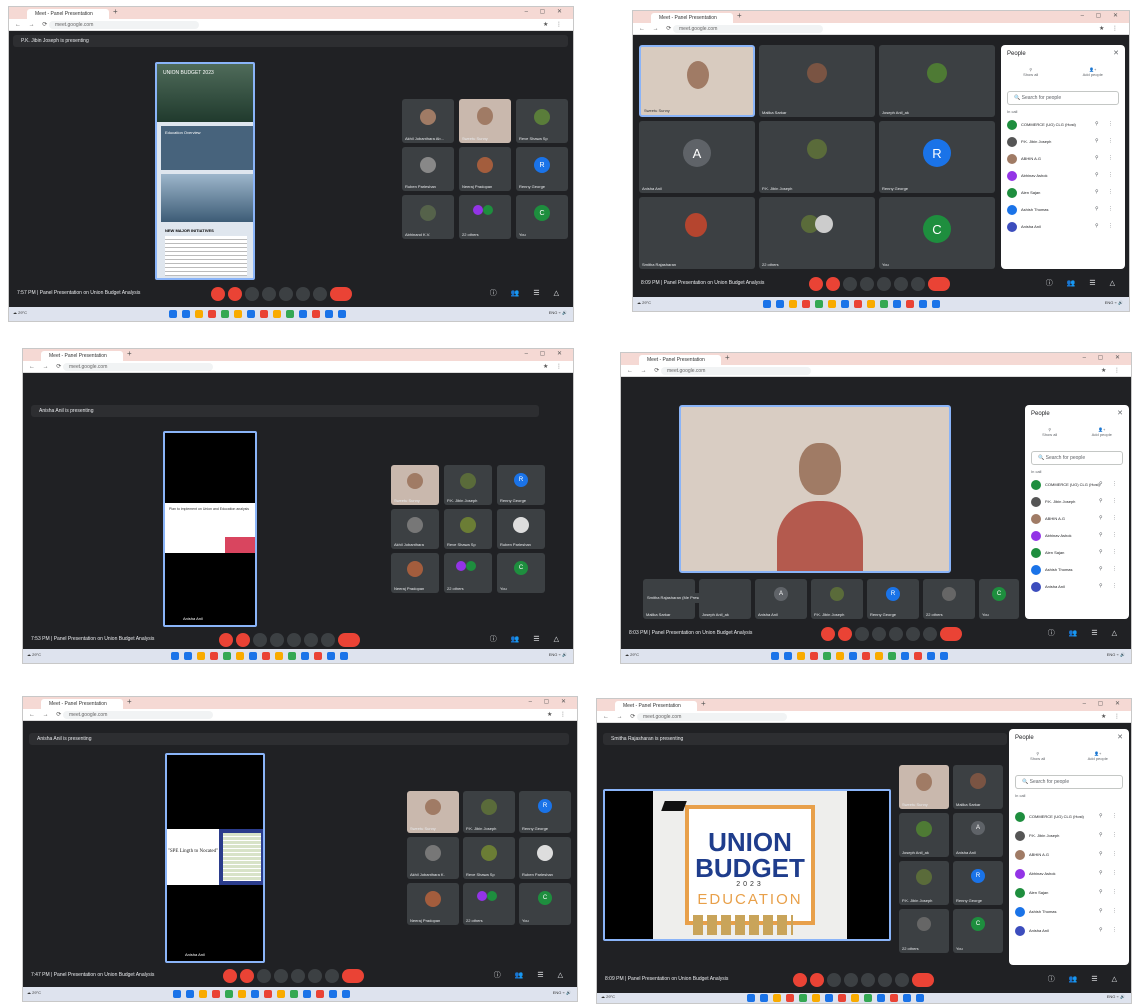 Image resolution: width=1137 pixels, height=1007 pixels. What do you see at coordinates (1077, 536) in the screenshot?
I see `list-item: Abhinav Ashok ⚲ ⋮` at bounding box center [1077, 536].